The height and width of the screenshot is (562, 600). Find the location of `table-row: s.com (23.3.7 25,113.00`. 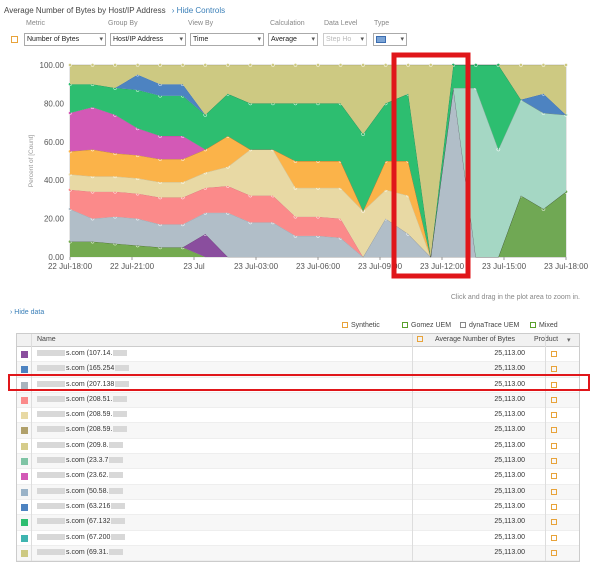

table-row: s.com (23.3.7 25,113.00 is located at coordinates (298, 462).